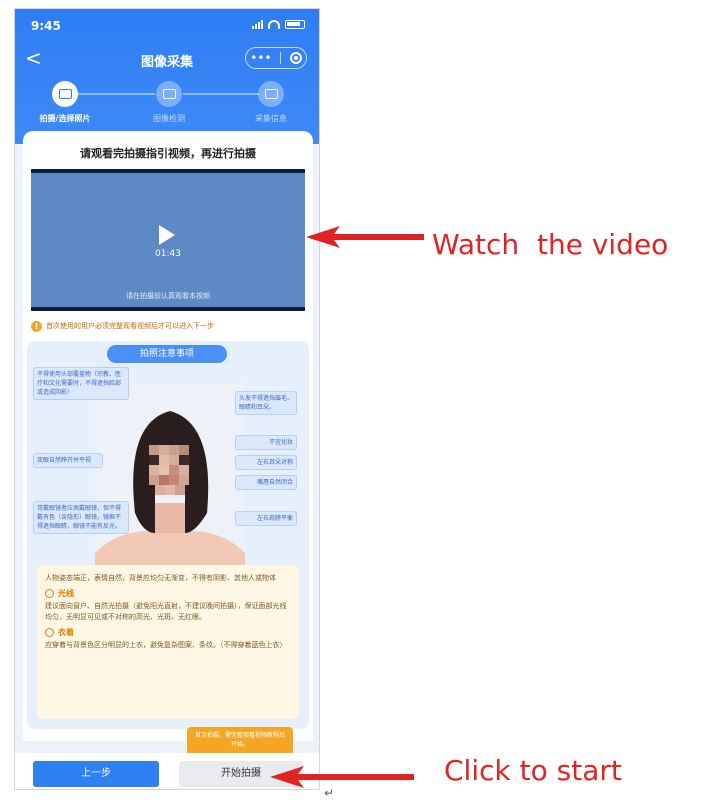 Image resolution: width=710 pixels, height=810 pixels. I want to click on clothing-heading: 衣着, so click(66, 632).